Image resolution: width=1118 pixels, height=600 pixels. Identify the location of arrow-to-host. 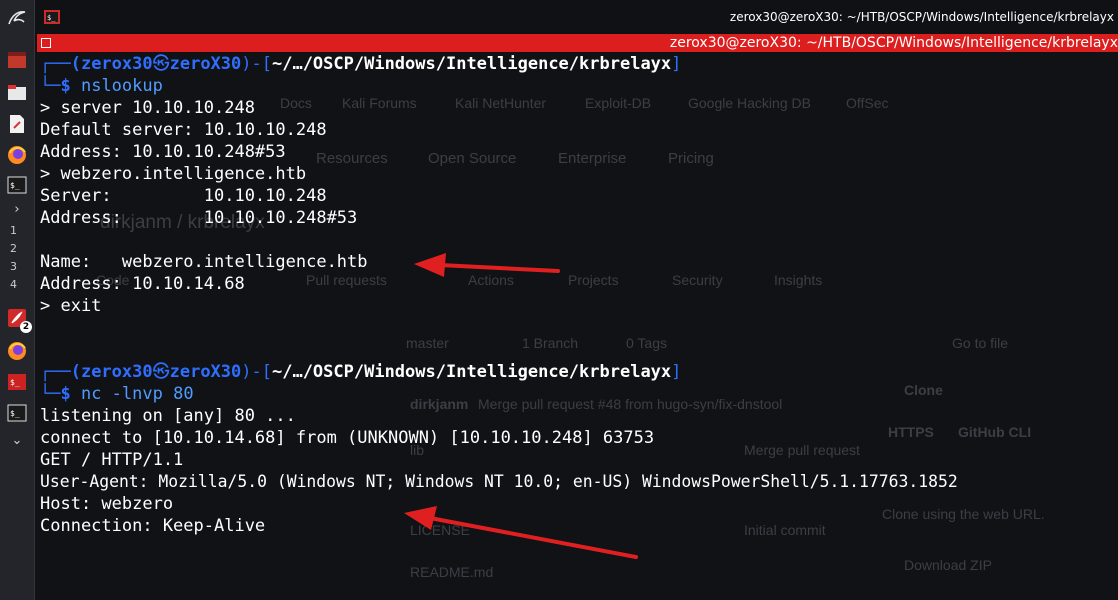
(521, 532).